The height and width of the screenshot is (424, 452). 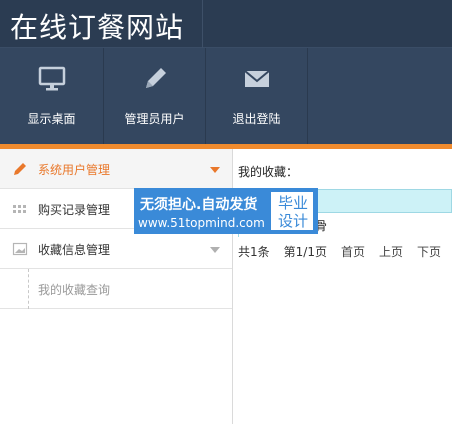 I want to click on prev-page-link: 上页, so click(x=391, y=252).